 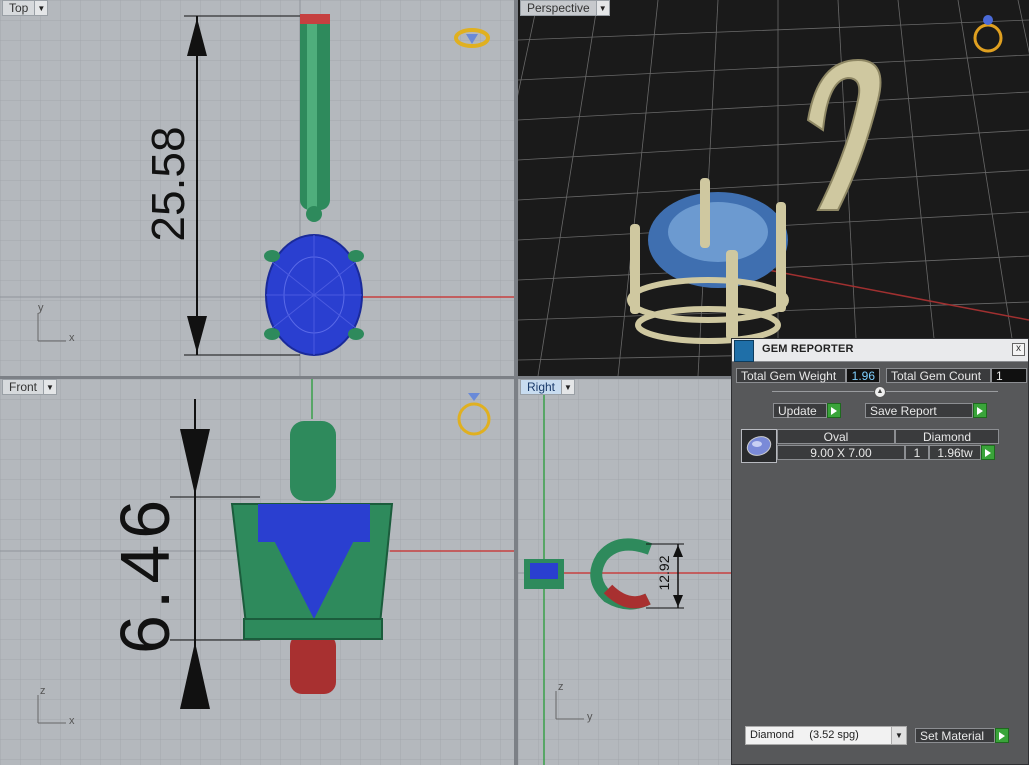 I want to click on gem-thumbnail, so click(x=759, y=446).